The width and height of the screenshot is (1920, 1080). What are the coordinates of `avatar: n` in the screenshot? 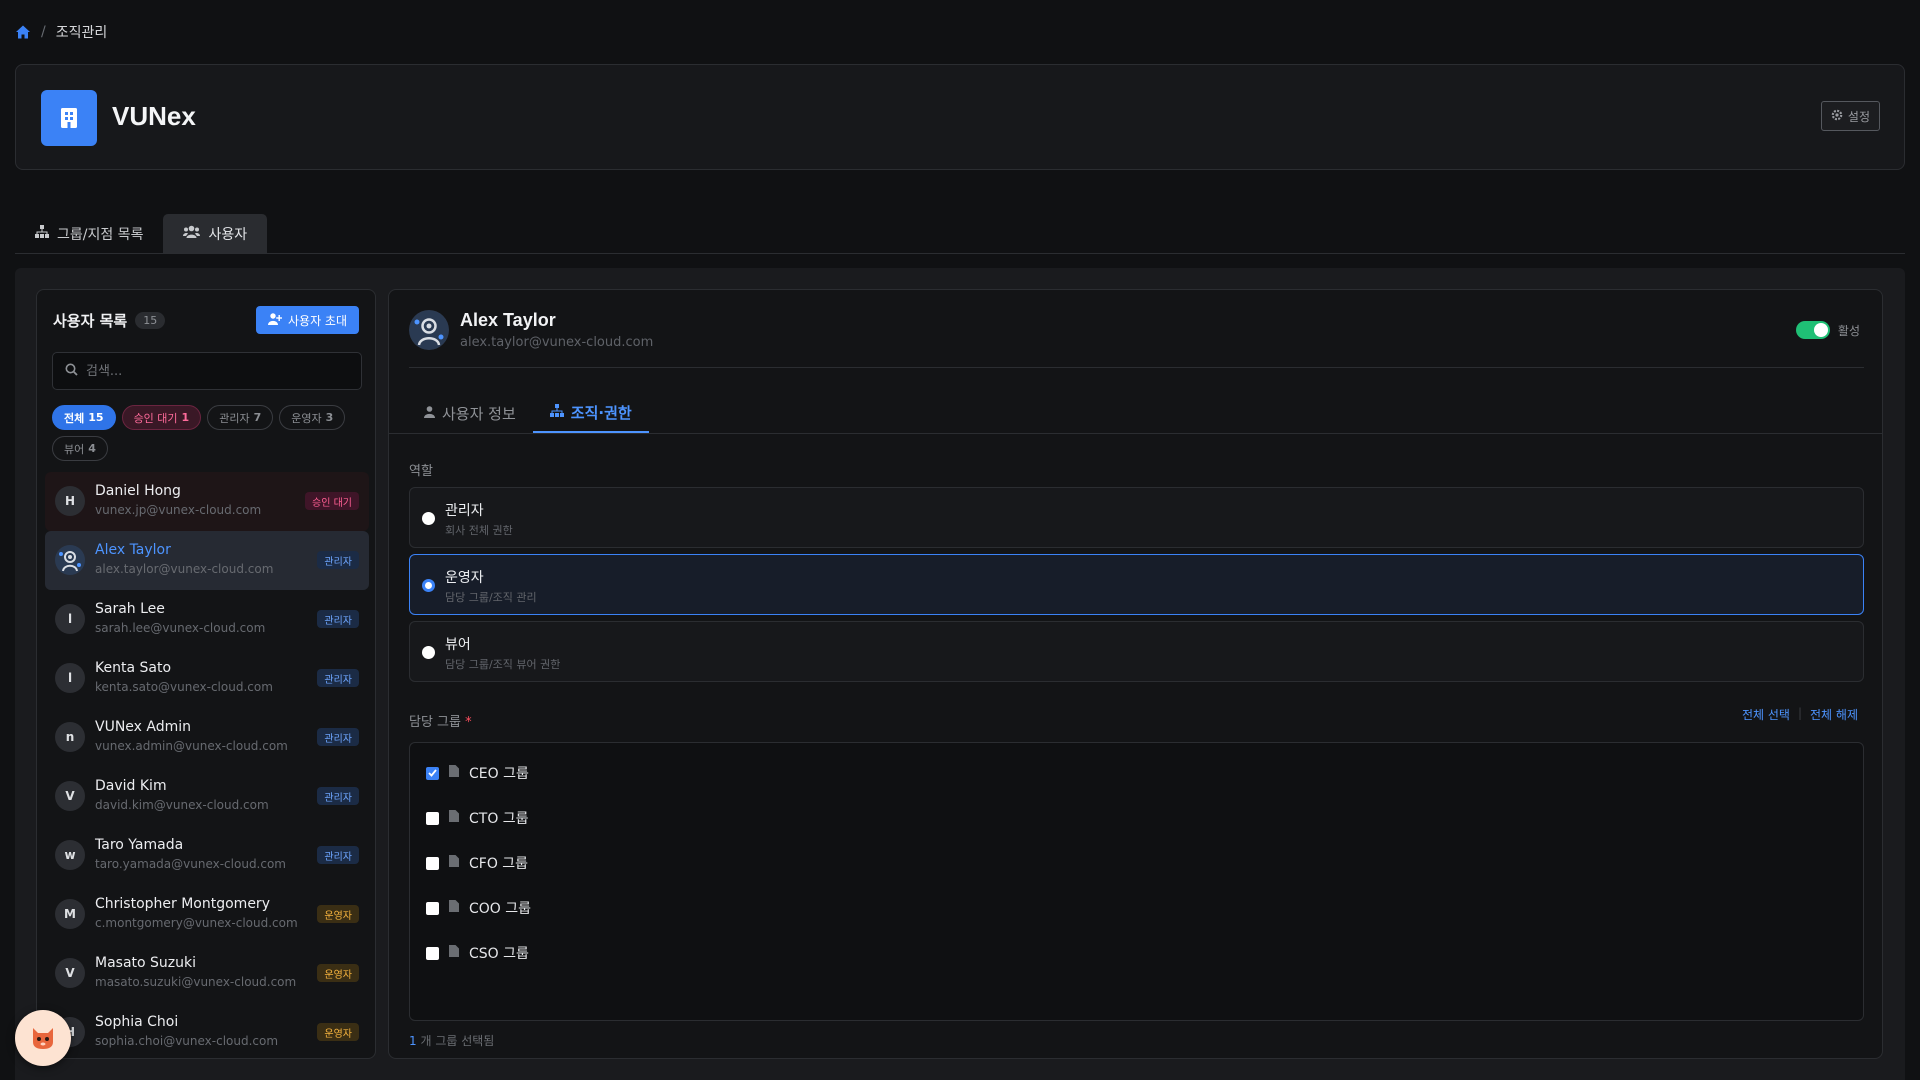 It's located at (70, 737).